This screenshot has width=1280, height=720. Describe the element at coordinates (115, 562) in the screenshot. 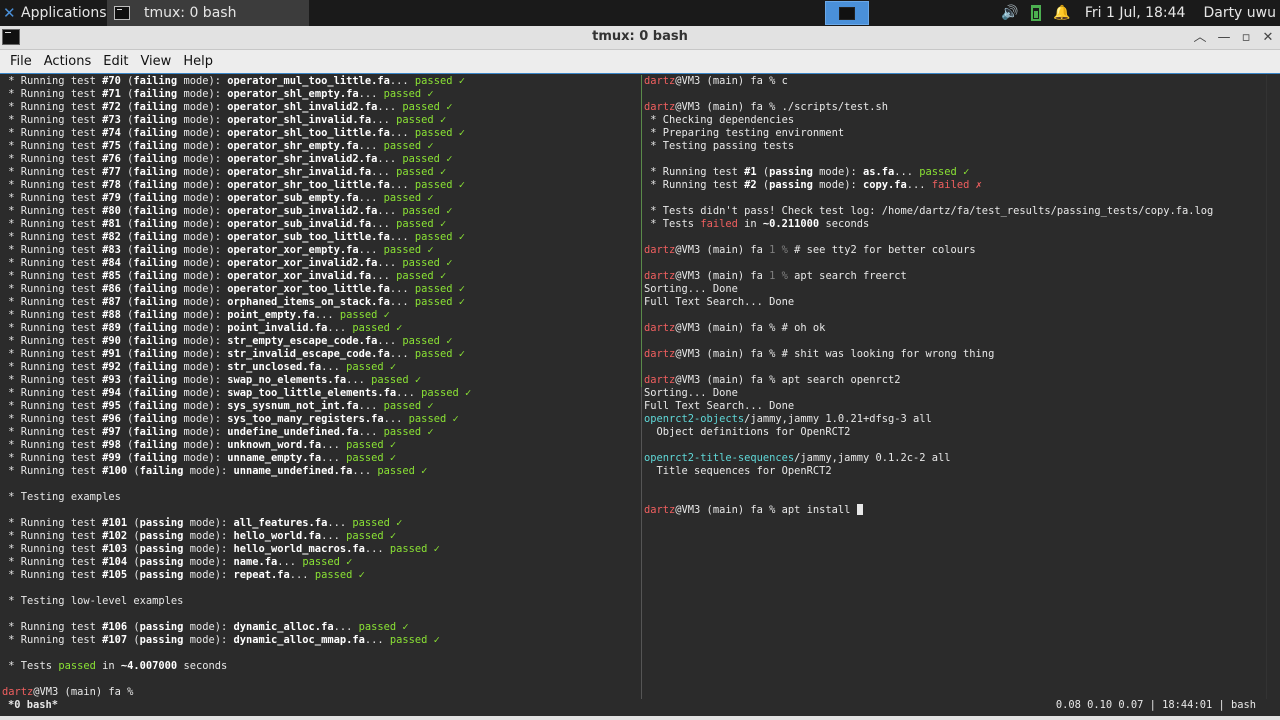

I see `terminal-text: #104` at that location.